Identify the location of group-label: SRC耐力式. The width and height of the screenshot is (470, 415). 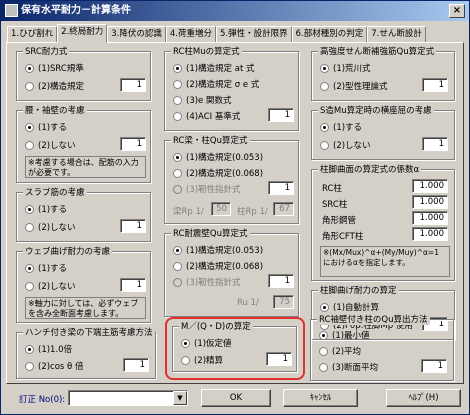
(46, 51).